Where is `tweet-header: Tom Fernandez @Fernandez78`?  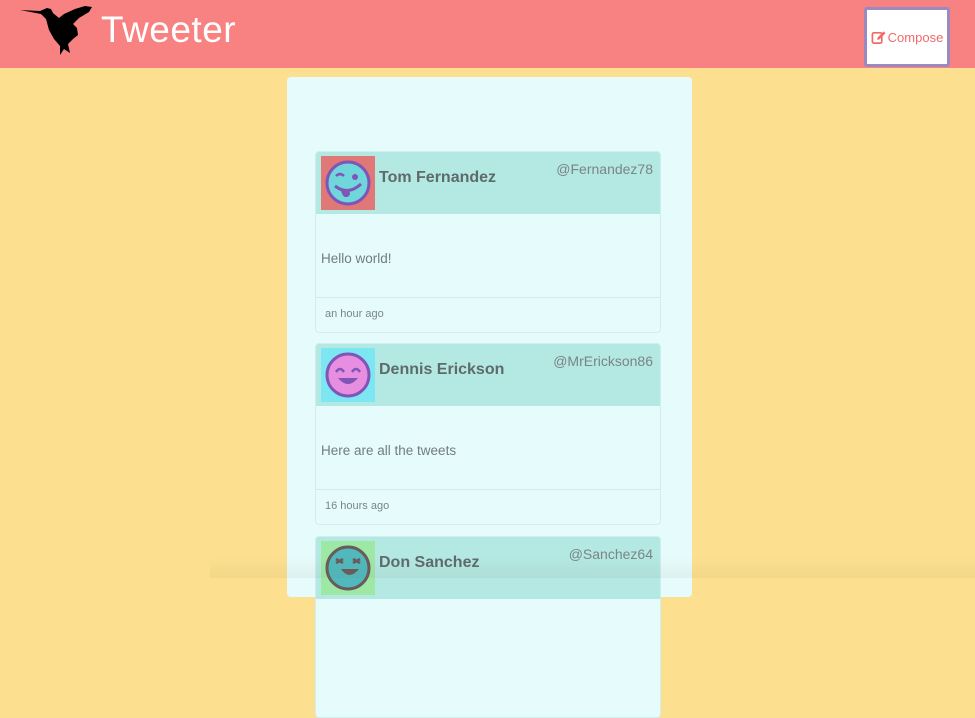 tweet-header: Tom Fernandez @Fernandez78 is located at coordinates (488, 183).